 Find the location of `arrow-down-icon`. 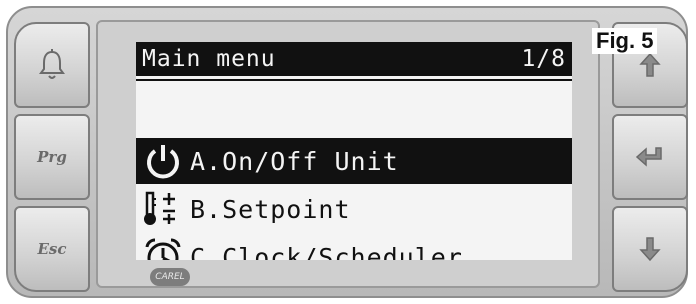

arrow-down-icon is located at coordinates (650, 249).